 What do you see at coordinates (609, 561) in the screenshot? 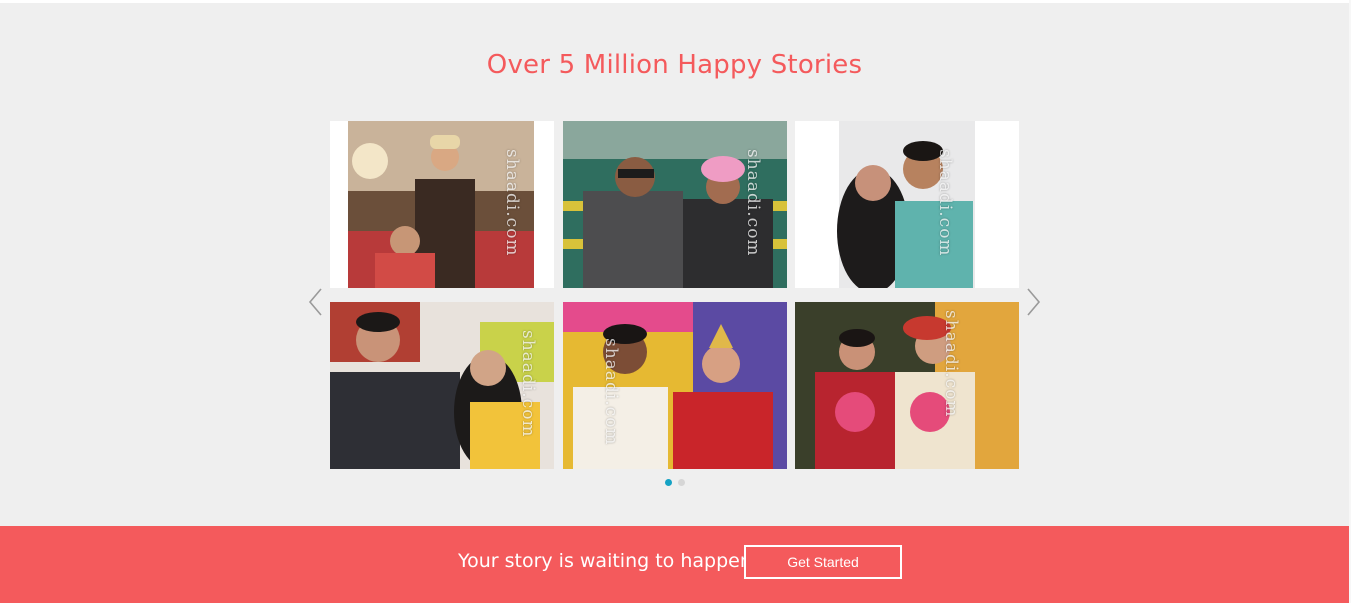
I see `cta-text: Your story is waiting to happen!` at bounding box center [609, 561].